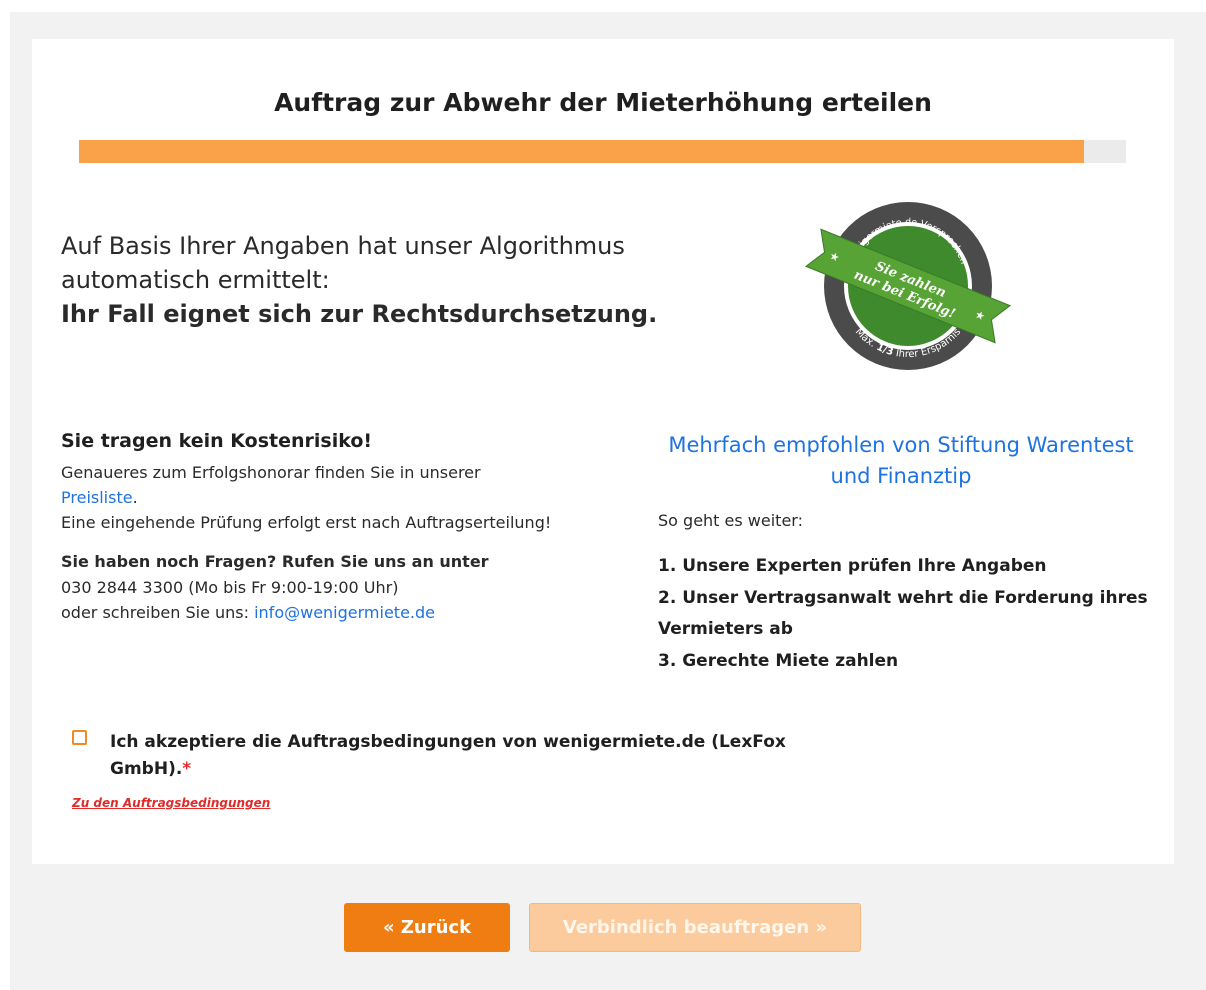 This screenshot has width=1206, height=990. Describe the element at coordinates (187, 769) in the screenshot. I see `required-mark: *` at that location.